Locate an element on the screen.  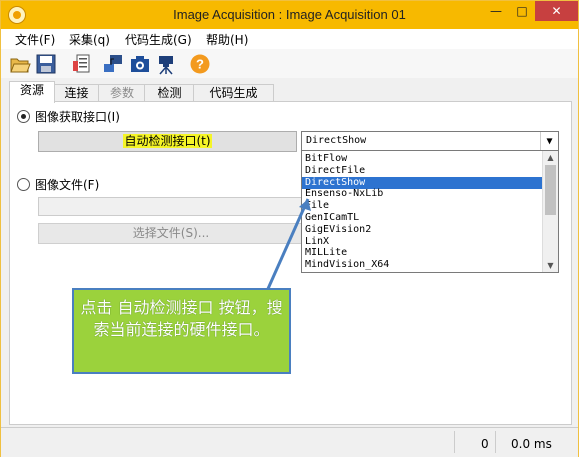
interface-radio is located at coordinates (23, 116).